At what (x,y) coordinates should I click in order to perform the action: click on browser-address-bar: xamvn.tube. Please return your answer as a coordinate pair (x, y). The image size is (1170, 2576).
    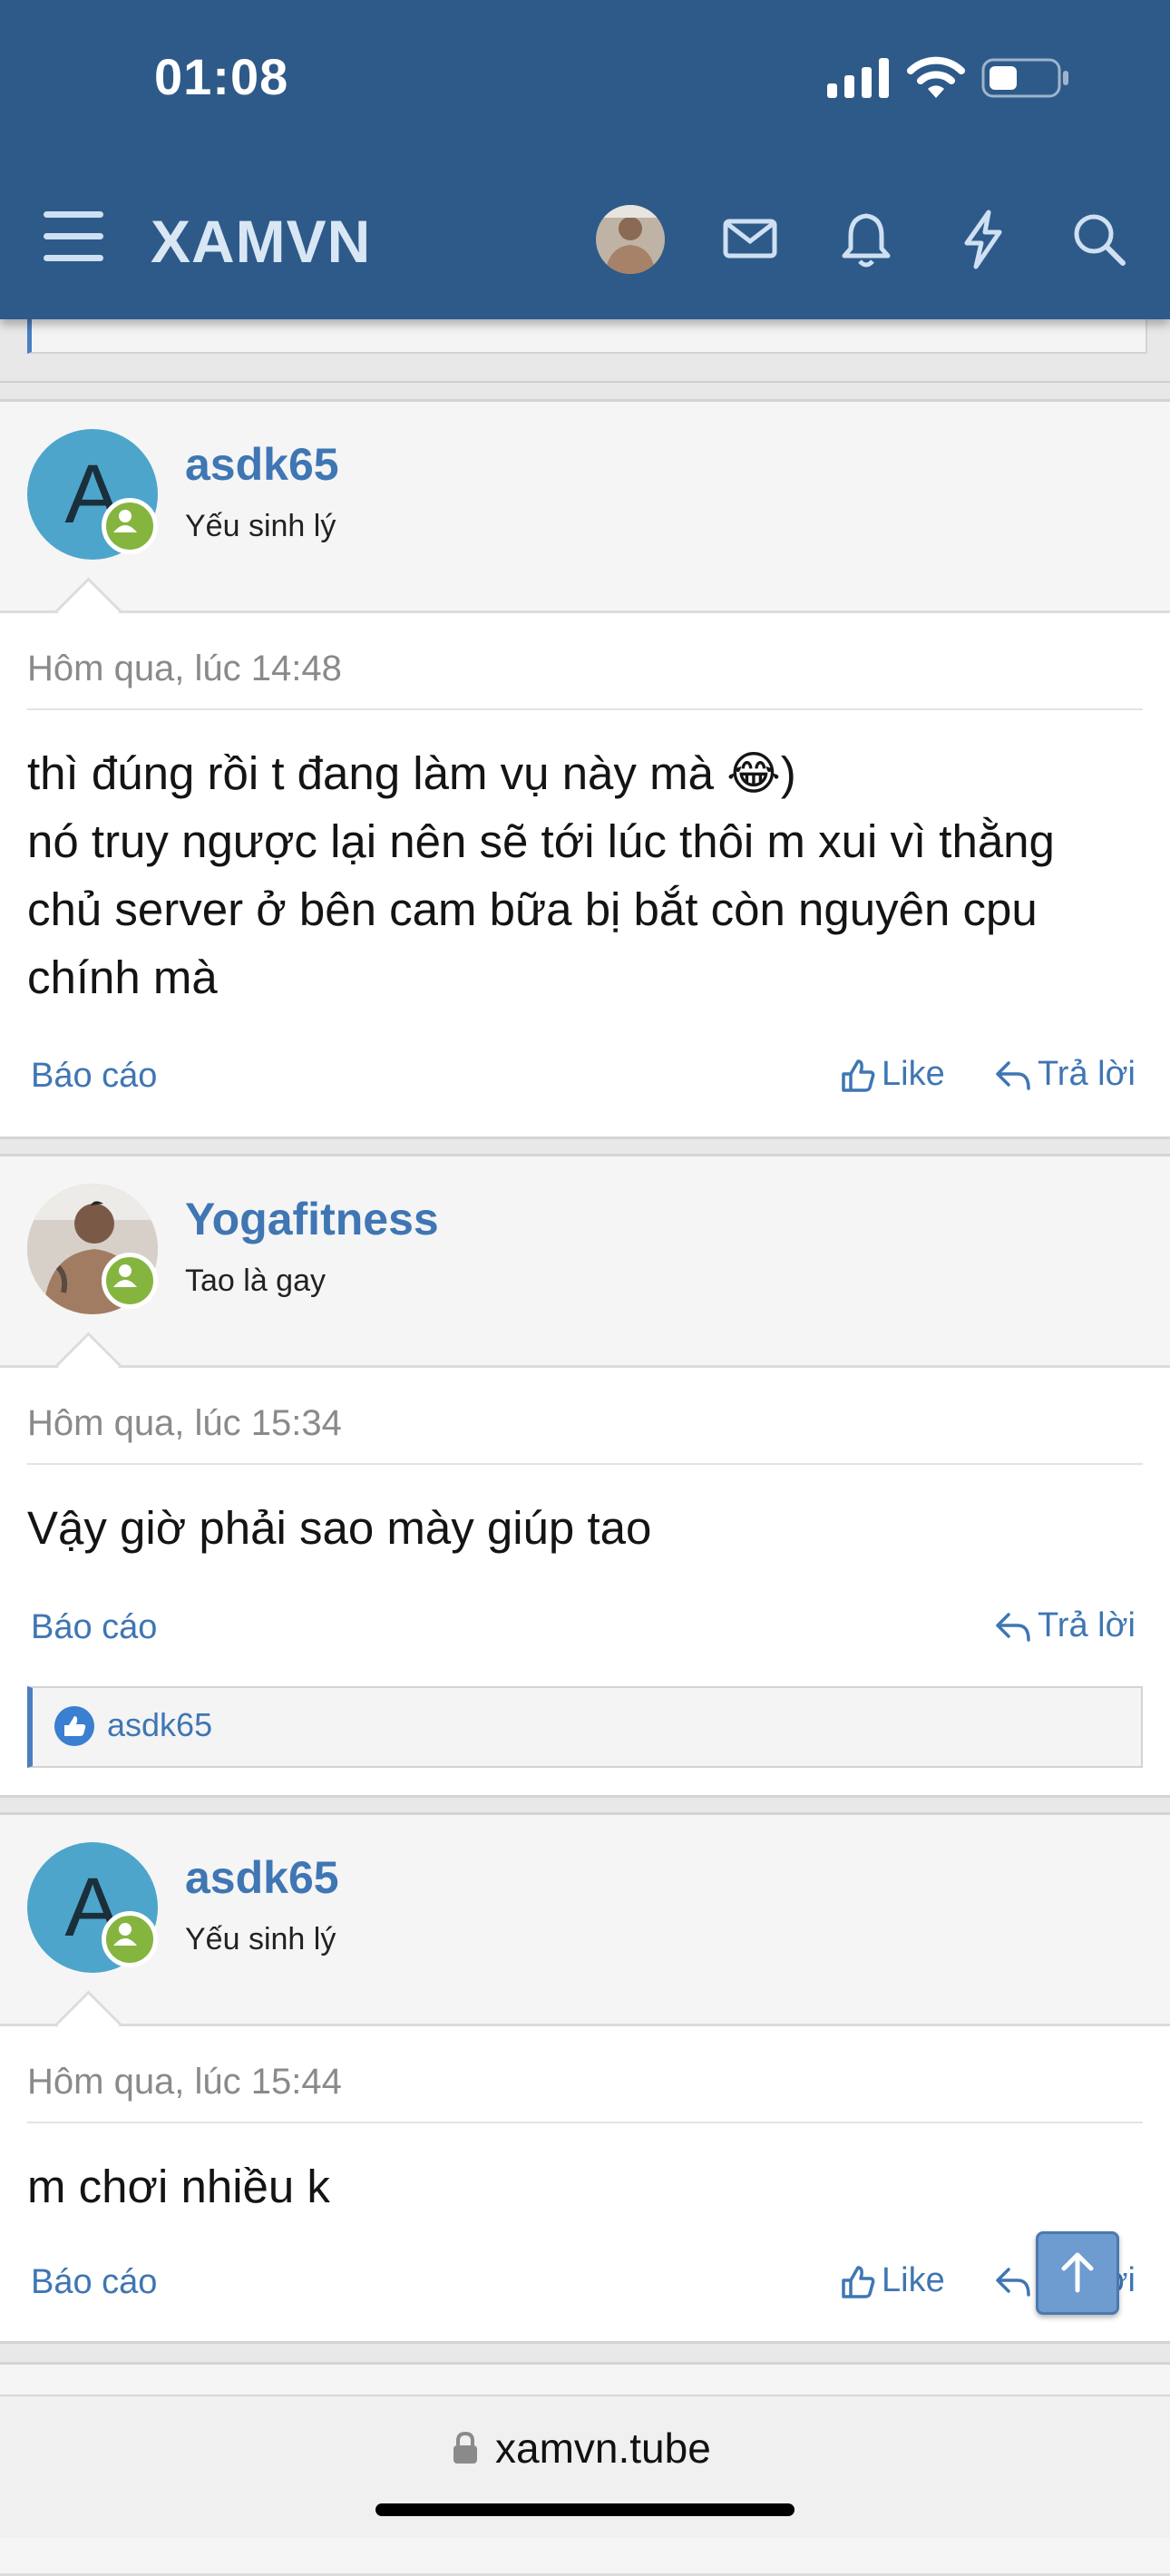
    Looking at the image, I should click on (585, 2466).